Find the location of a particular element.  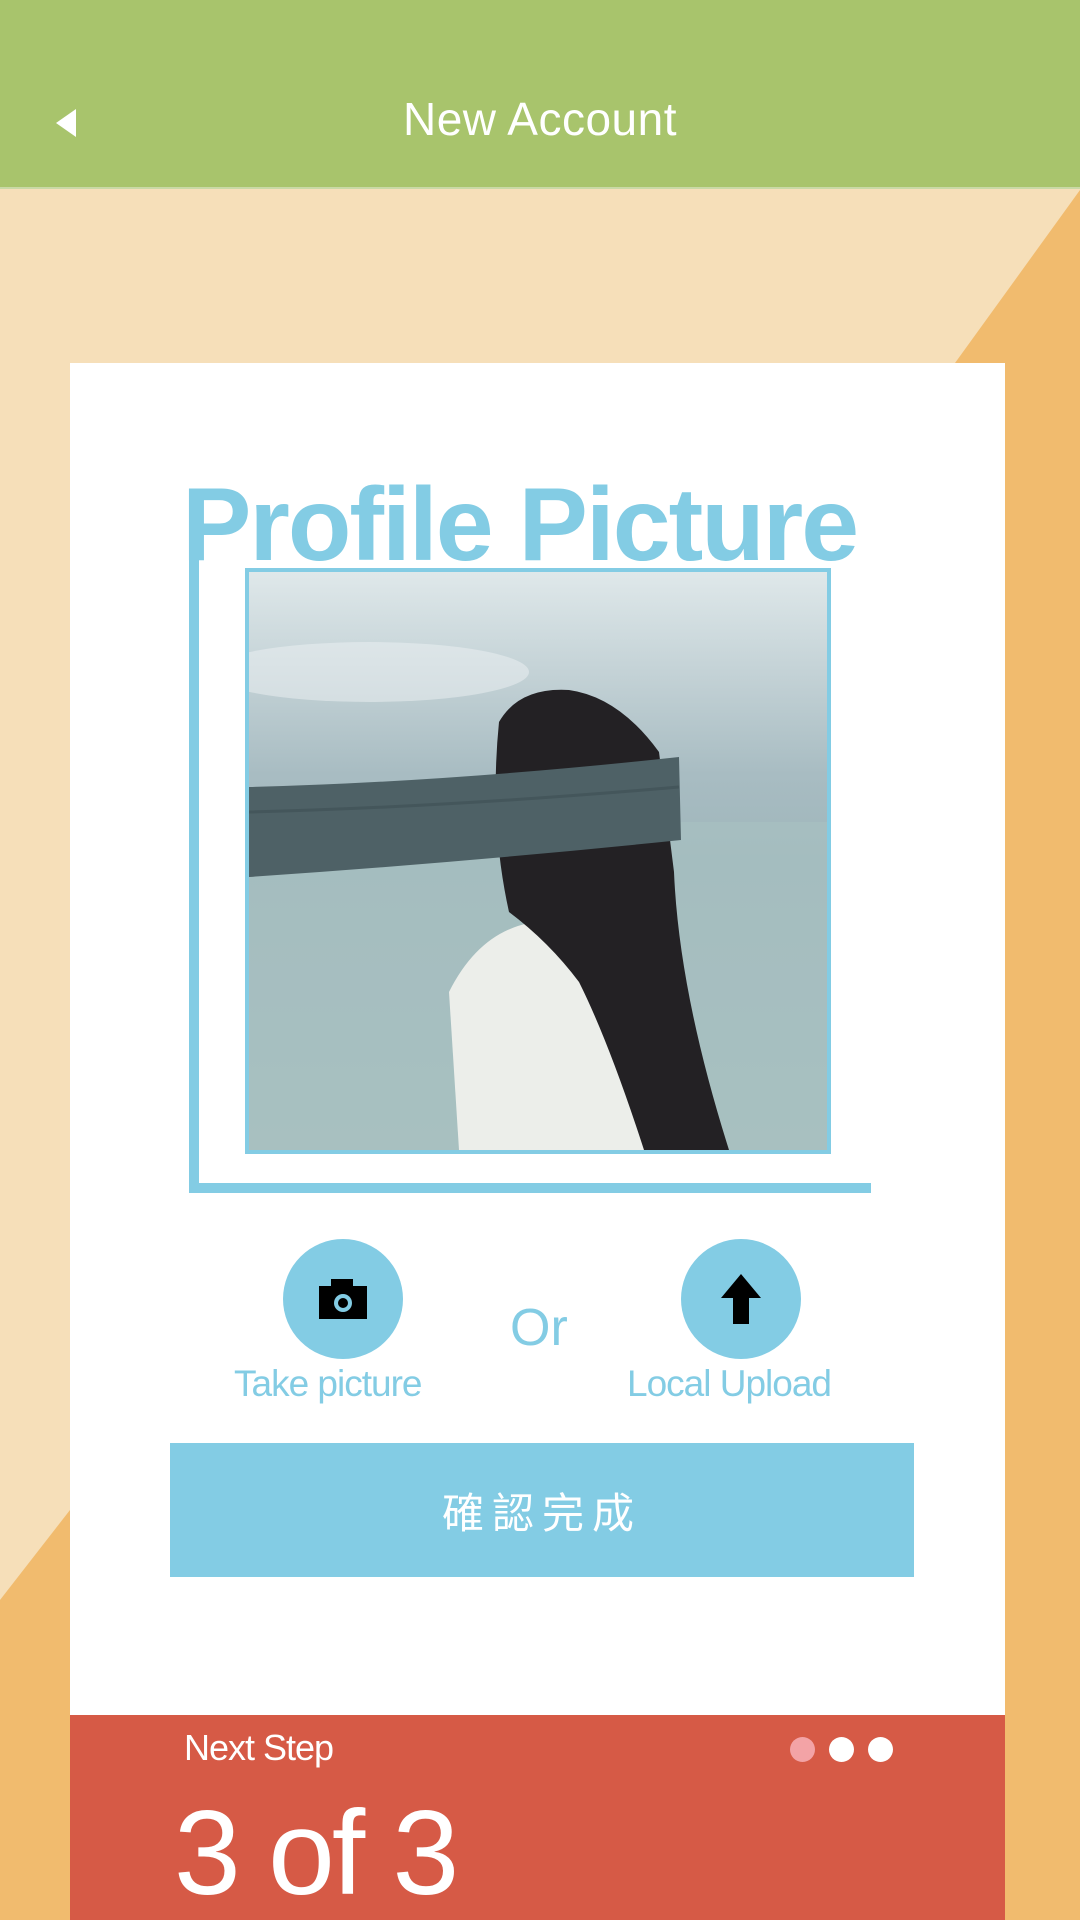

next-step-label: Next Step is located at coordinates (259, 1747).